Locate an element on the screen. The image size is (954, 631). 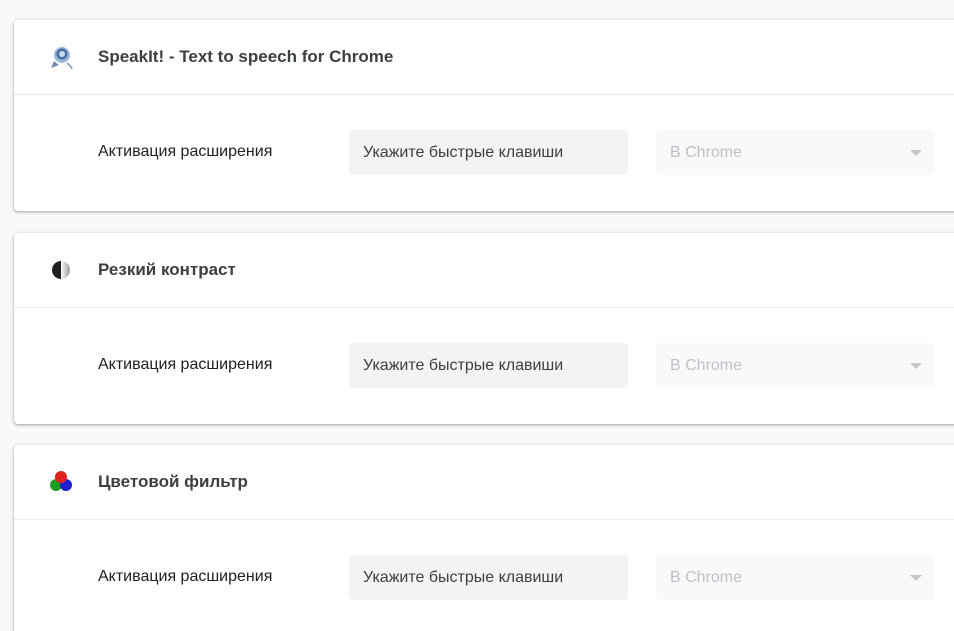
color-filter-icon is located at coordinates (61, 482).